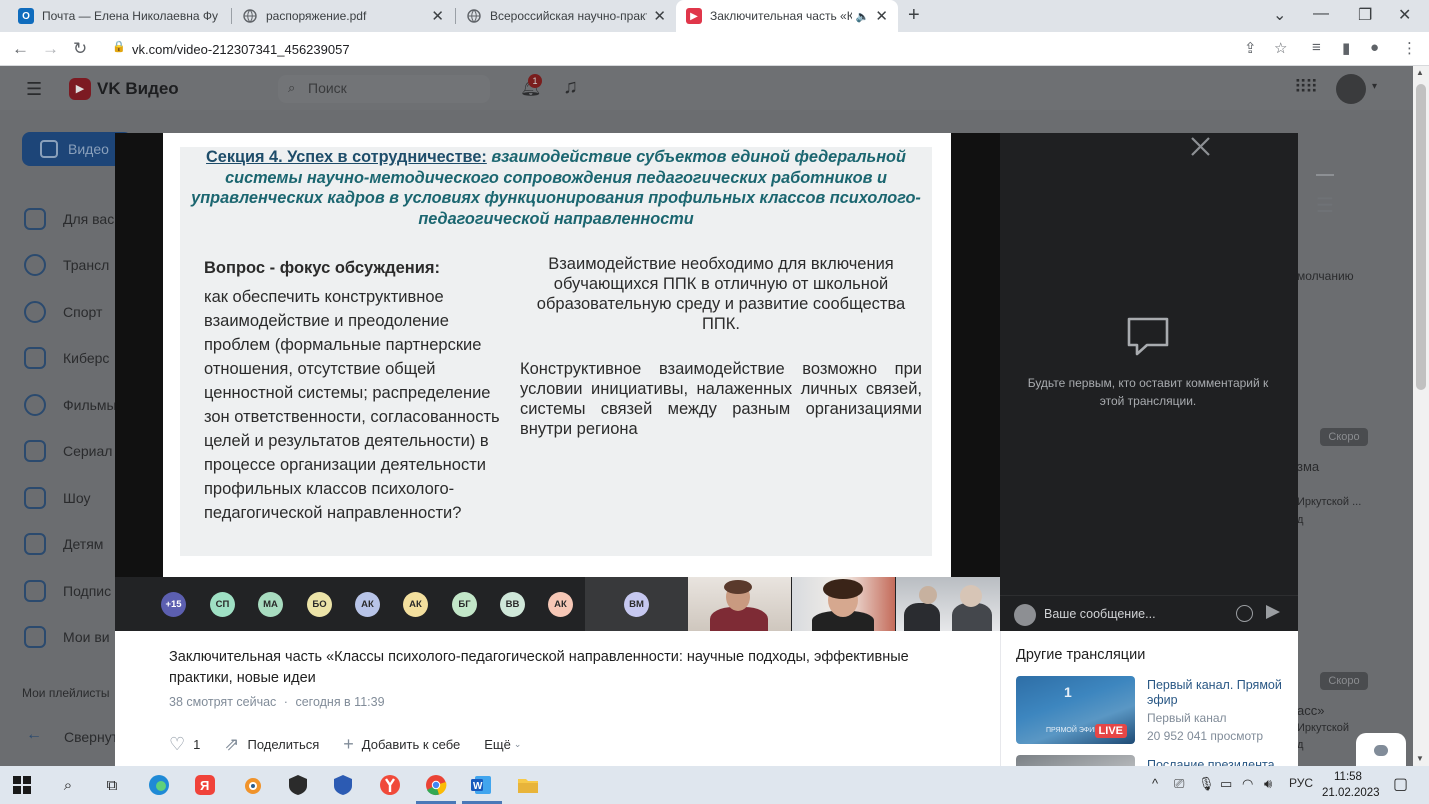 The image size is (1429, 804). Describe the element at coordinates (1226, 784) in the screenshot. I see `battery-icon: ▭` at that location.